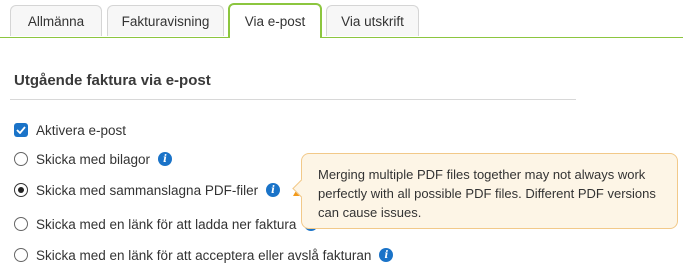  Describe the element at coordinates (293, 99) in the screenshot. I see `section-divider` at that location.